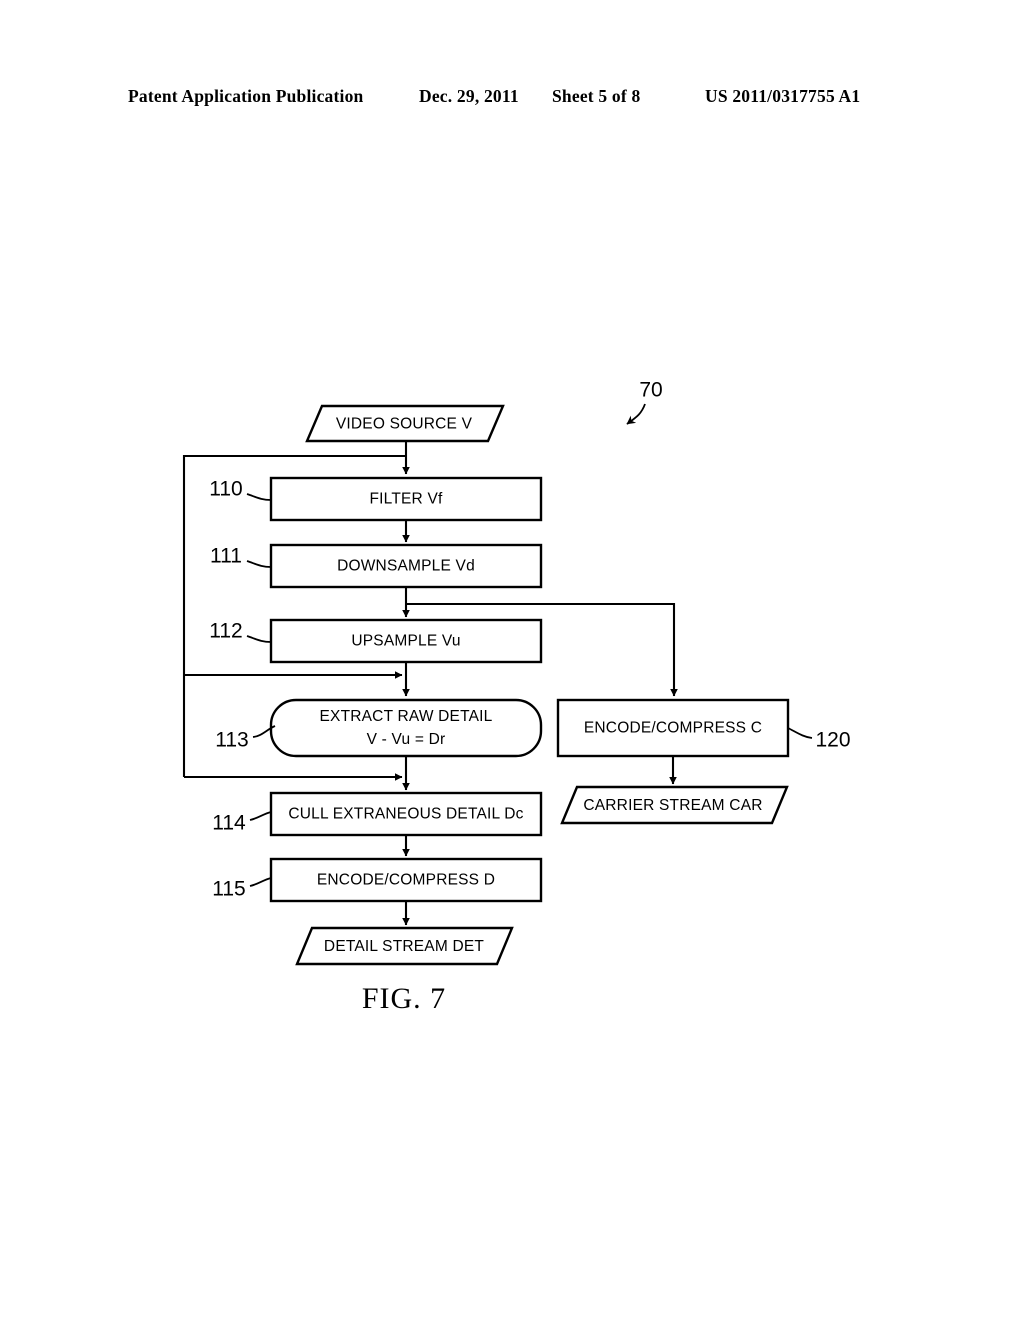 This screenshot has height=1320, width=1024. What do you see at coordinates (404, 998) in the screenshot?
I see `figure-caption: FIG. 7` at bounding box center [404, 998].